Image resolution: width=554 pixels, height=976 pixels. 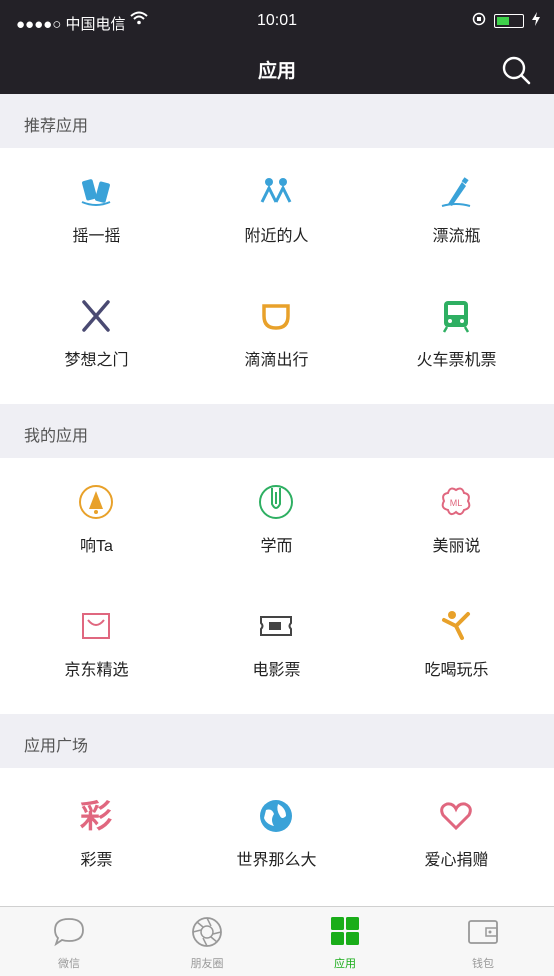 What do you see at coordinates (96, 502) in the screenshot?
I see `bell-icon` at bounding box center [96, 502].